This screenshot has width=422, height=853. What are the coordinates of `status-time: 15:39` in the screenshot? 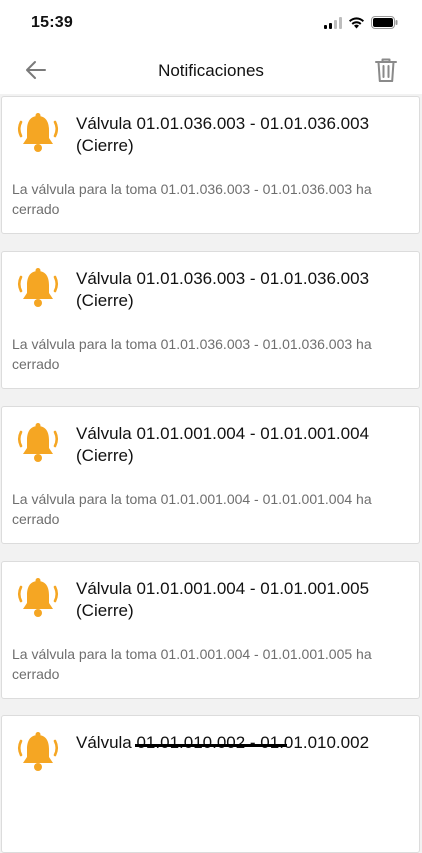 It's located at (52, 22).